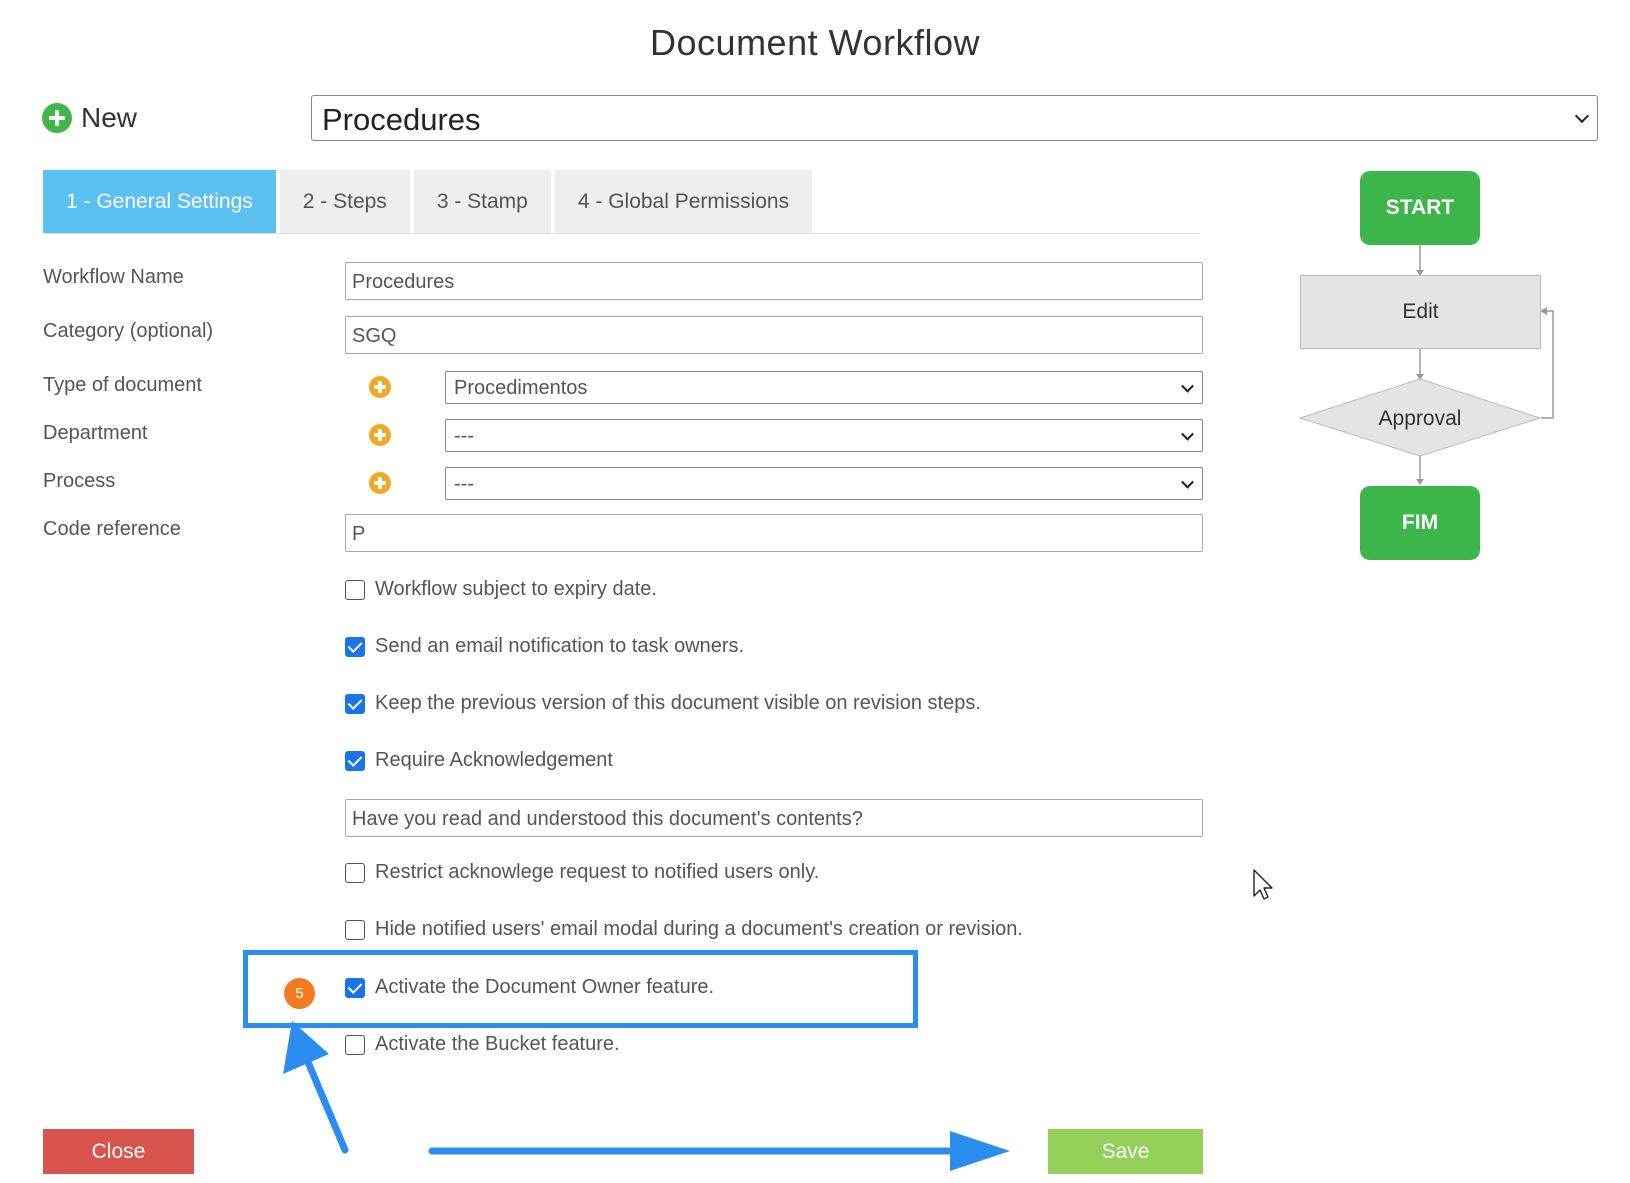 The height and width of the screenshot is (1183, 1630). Describe the element at coordinates (1420, 419) in the screenshot. I see `flow-approval-node: Approval` at that location.